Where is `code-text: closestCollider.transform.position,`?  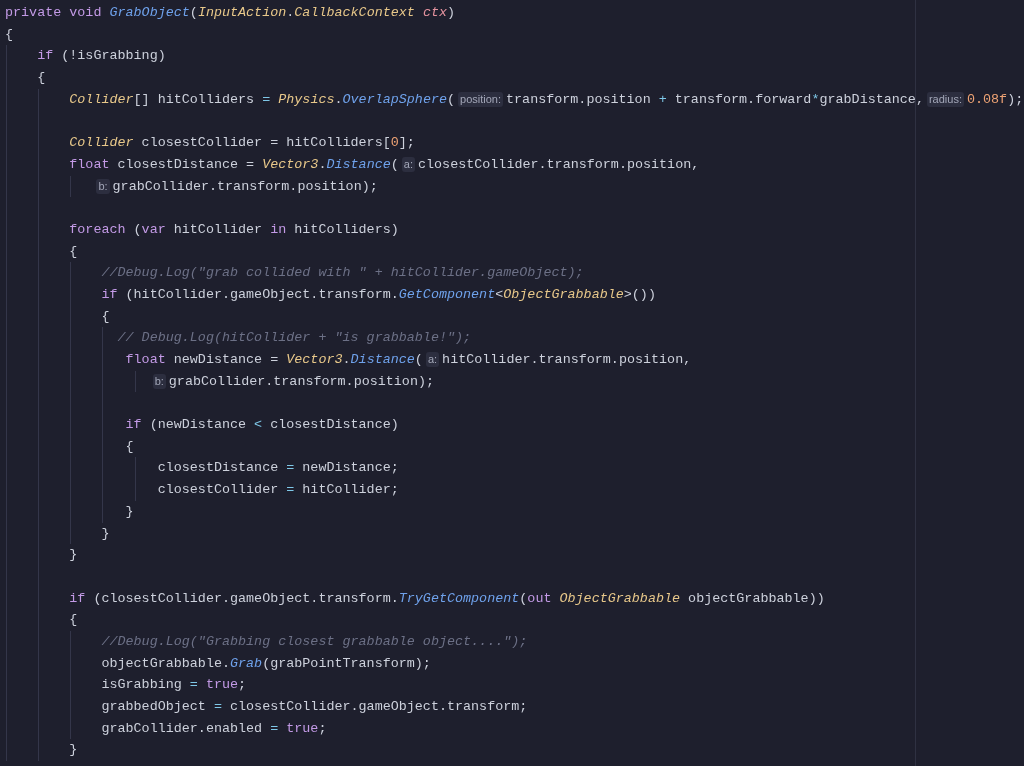 code-text: closestCollider.transform.position, is located at coordinates (559, 164).